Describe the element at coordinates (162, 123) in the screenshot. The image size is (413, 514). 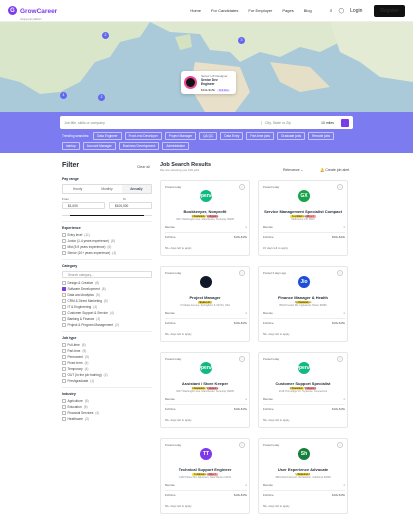
I see `keyword-input: Job title, skills or company` at that location.